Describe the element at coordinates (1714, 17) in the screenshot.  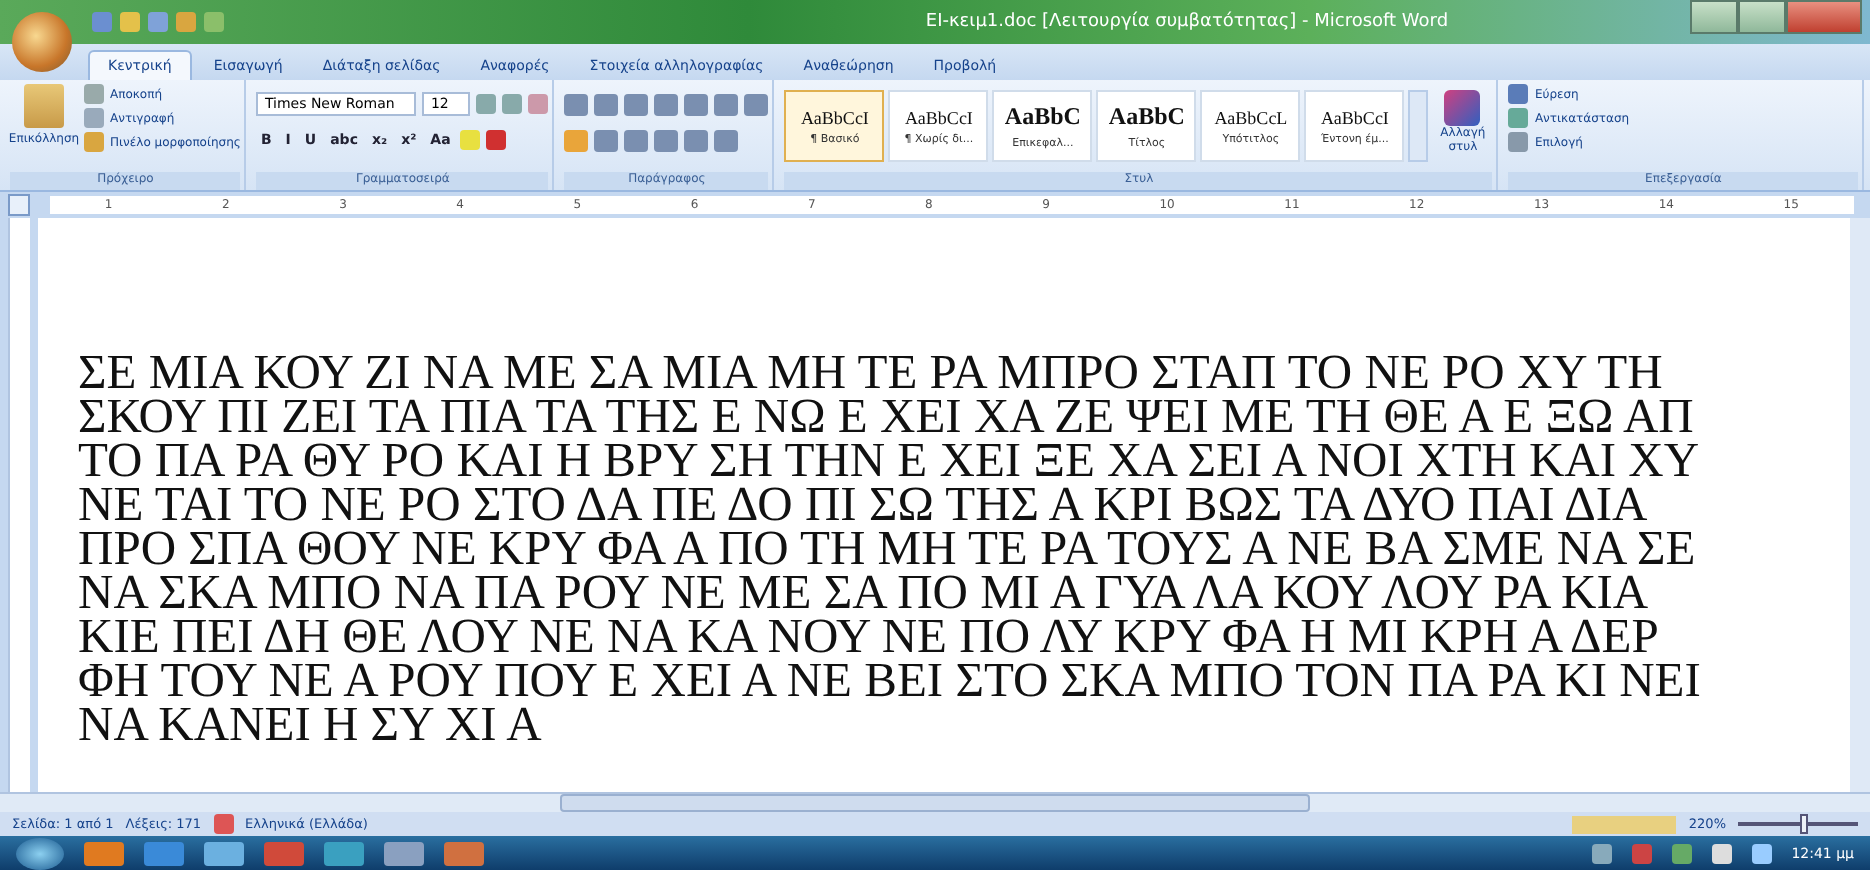
I see `minimize-button` at that location.